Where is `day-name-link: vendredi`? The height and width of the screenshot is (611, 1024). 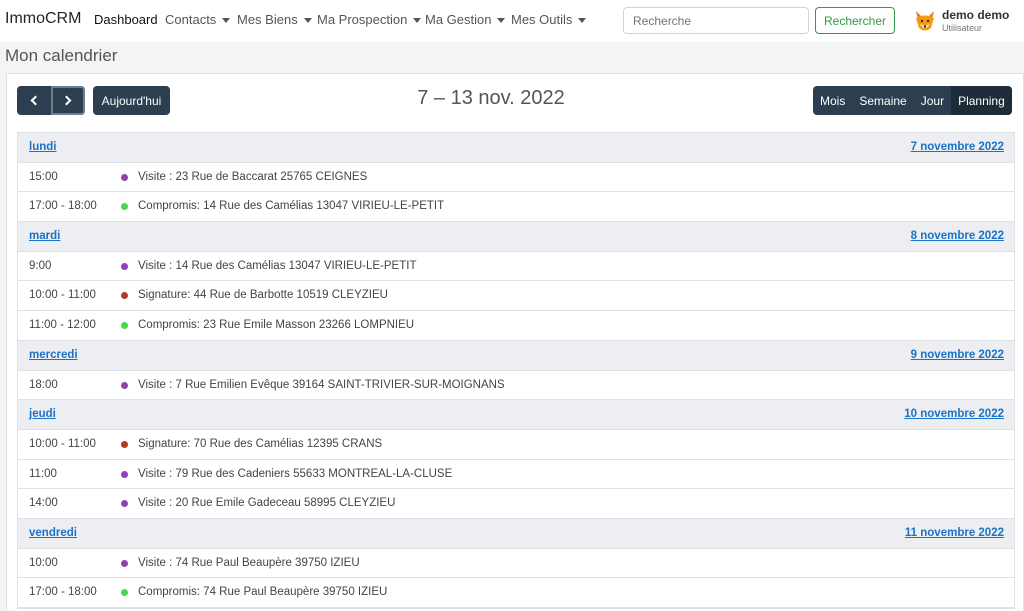
day-name-link: vendredi is located at coordinates (53, 533).